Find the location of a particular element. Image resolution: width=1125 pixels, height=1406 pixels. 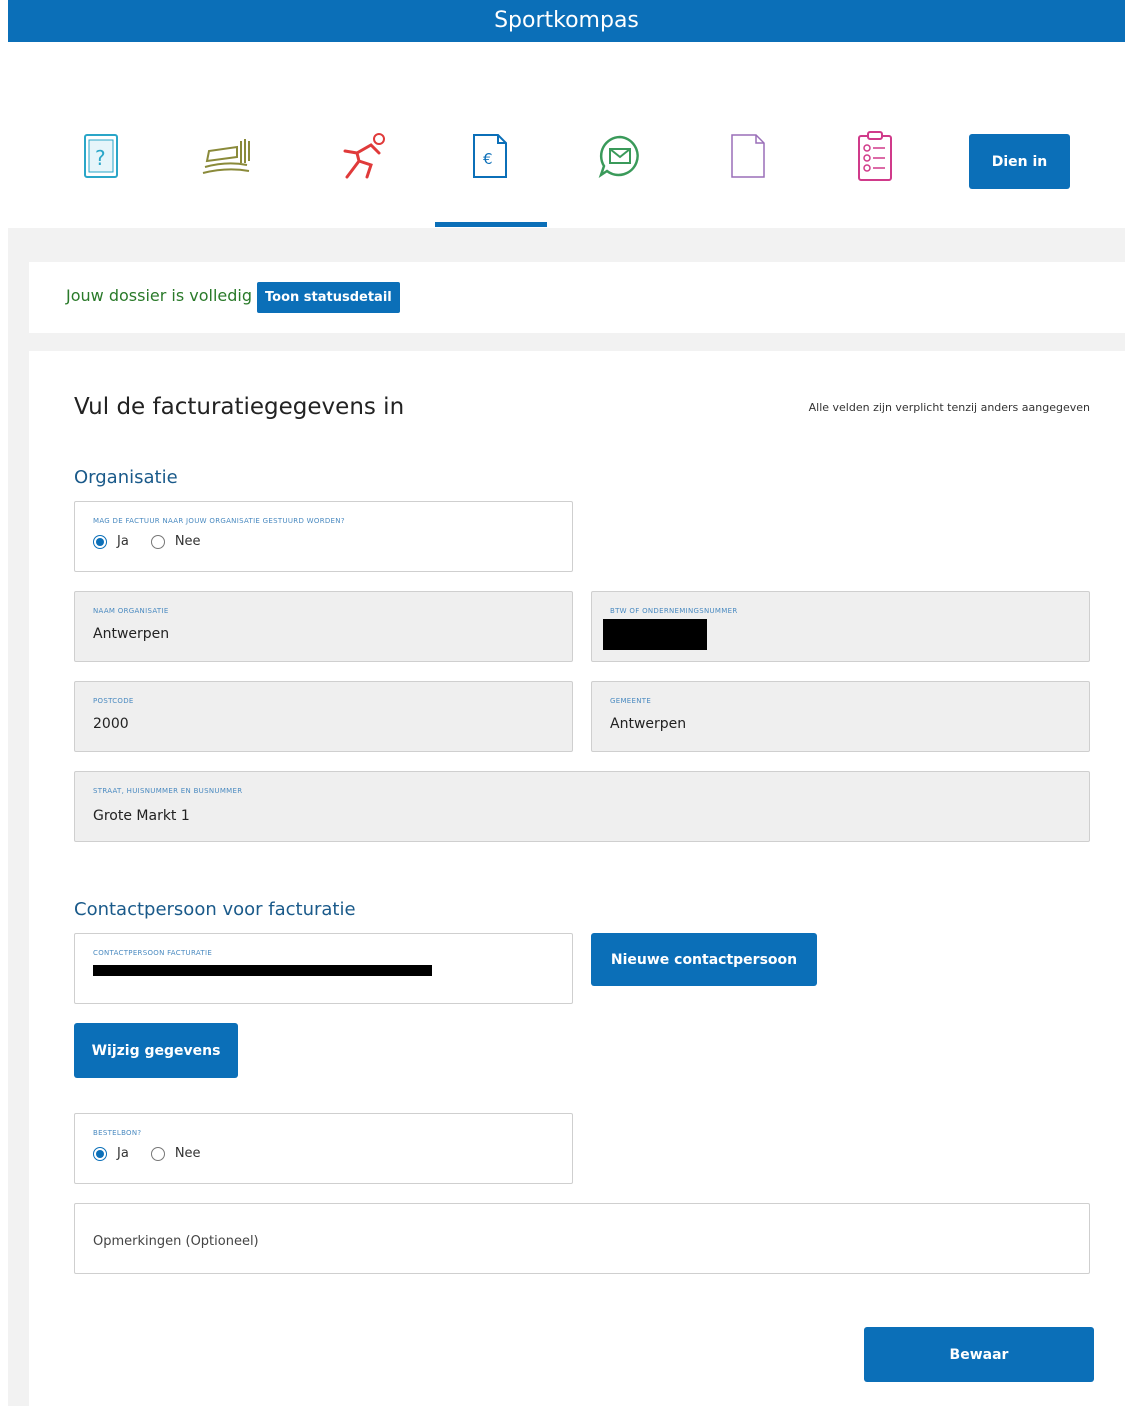

send-to-org-no-radio is located at coordinates (157, 541).